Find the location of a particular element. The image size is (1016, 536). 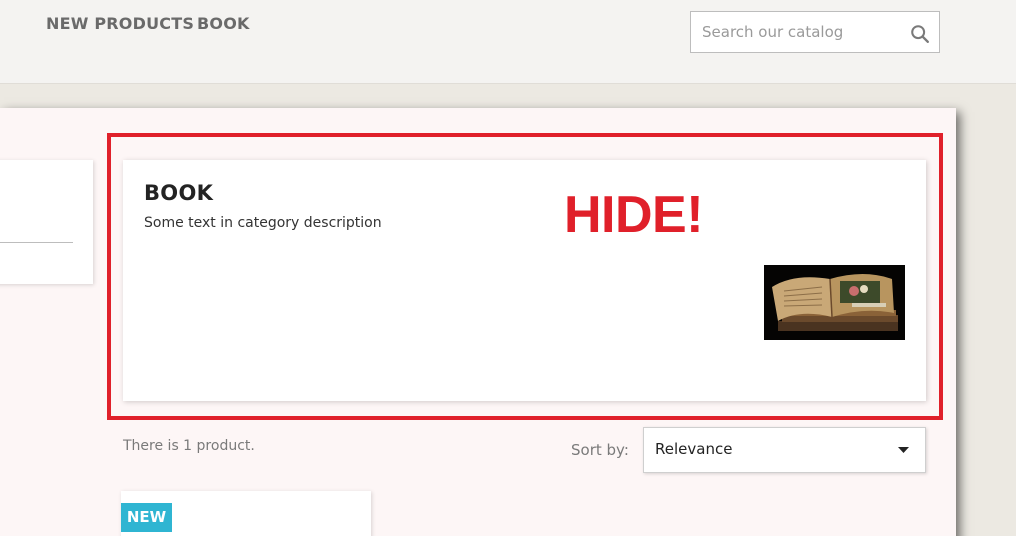

sort-dropdown: Relevance is located at coordinates (784, 450).